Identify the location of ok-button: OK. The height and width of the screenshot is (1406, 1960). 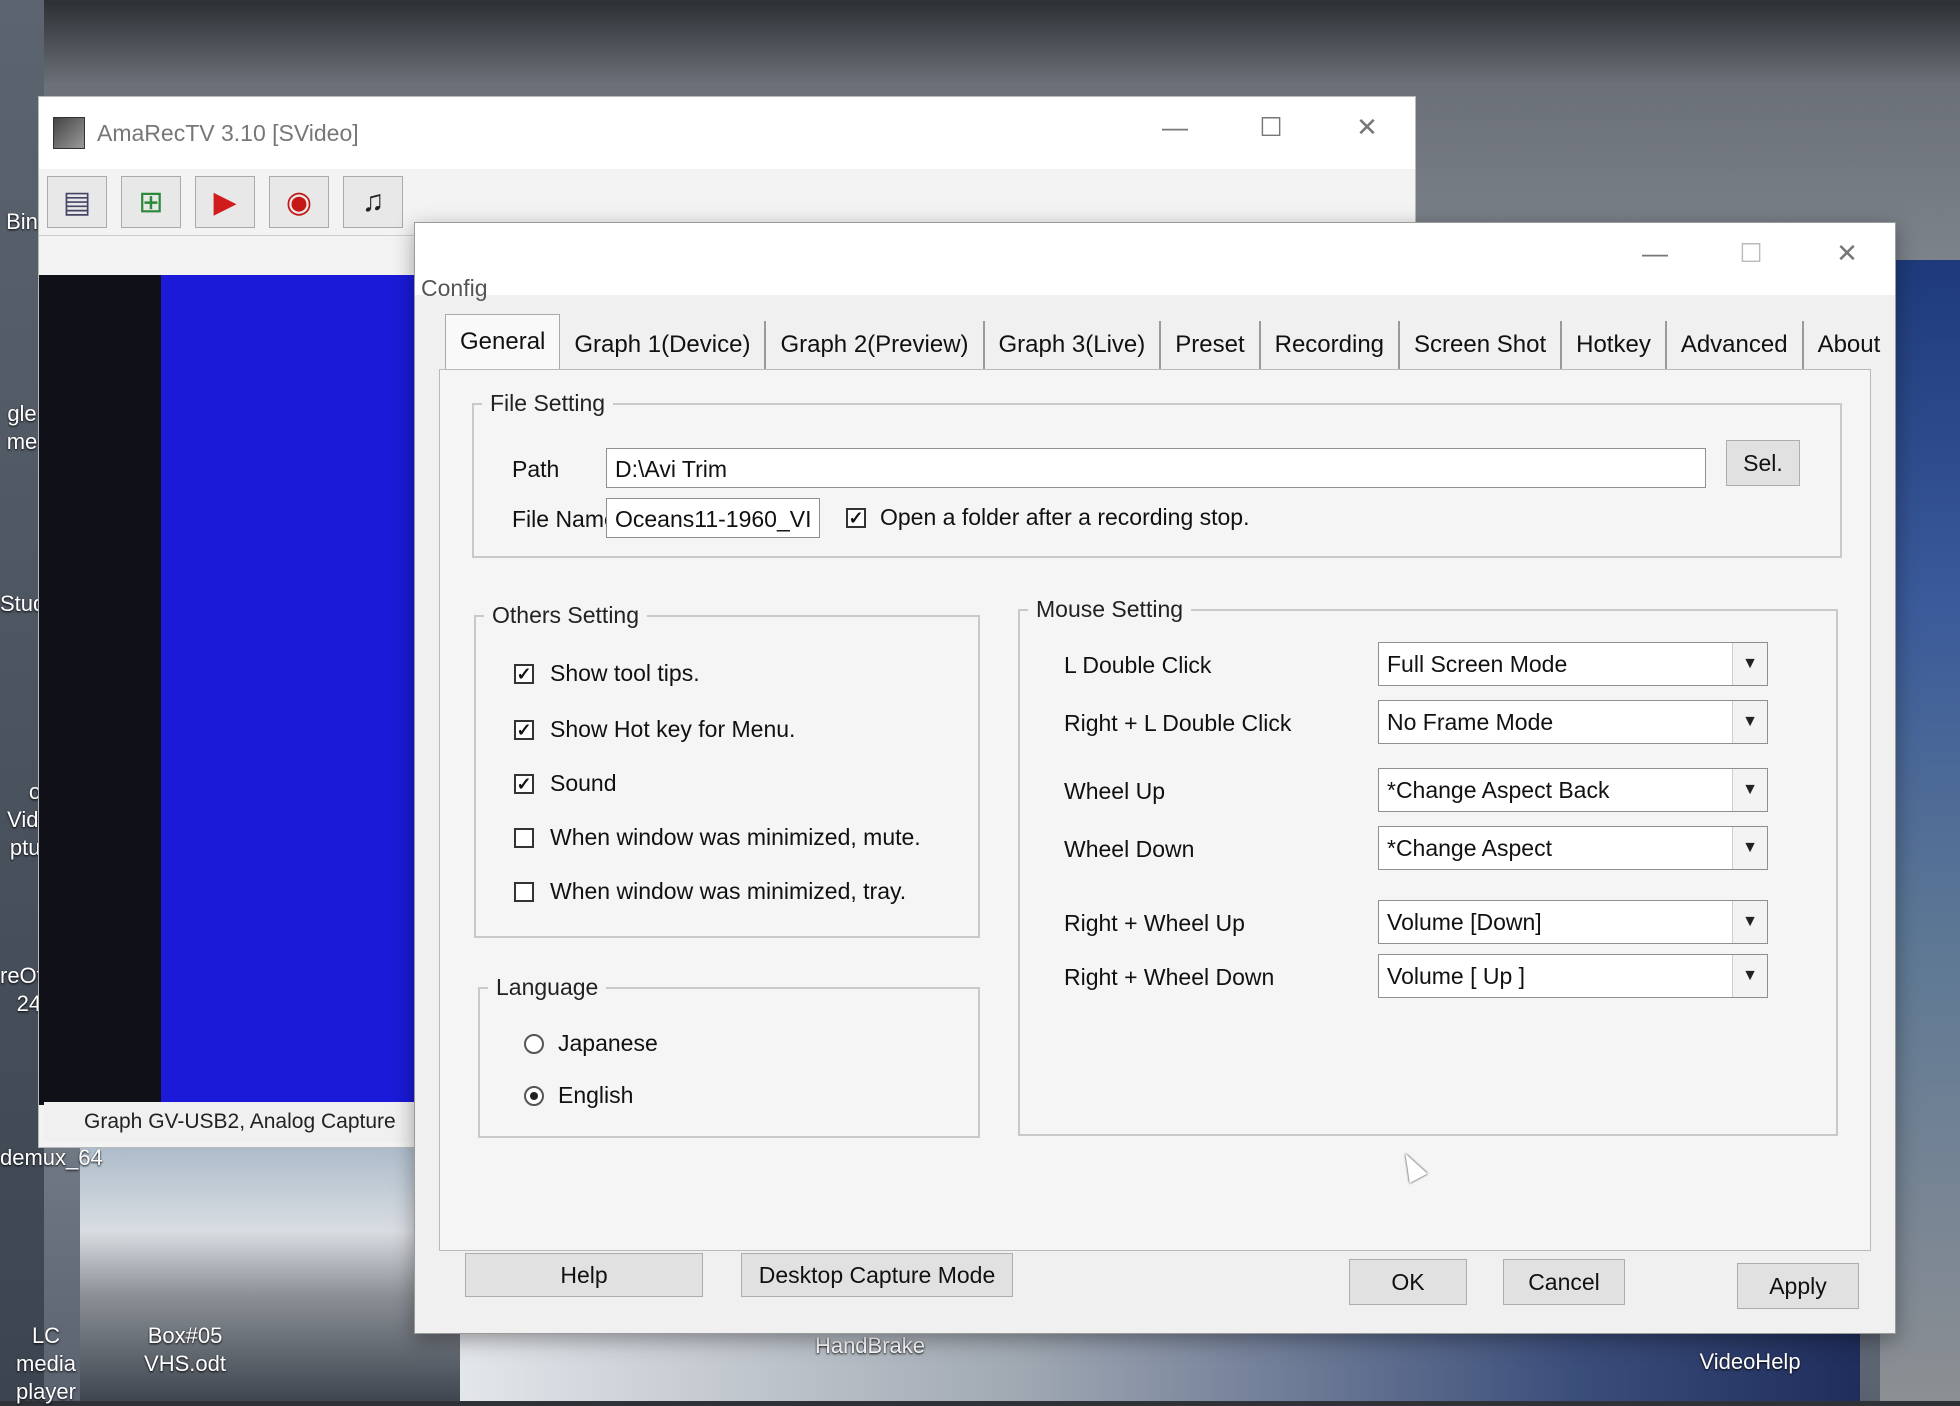
(1408, 1282).